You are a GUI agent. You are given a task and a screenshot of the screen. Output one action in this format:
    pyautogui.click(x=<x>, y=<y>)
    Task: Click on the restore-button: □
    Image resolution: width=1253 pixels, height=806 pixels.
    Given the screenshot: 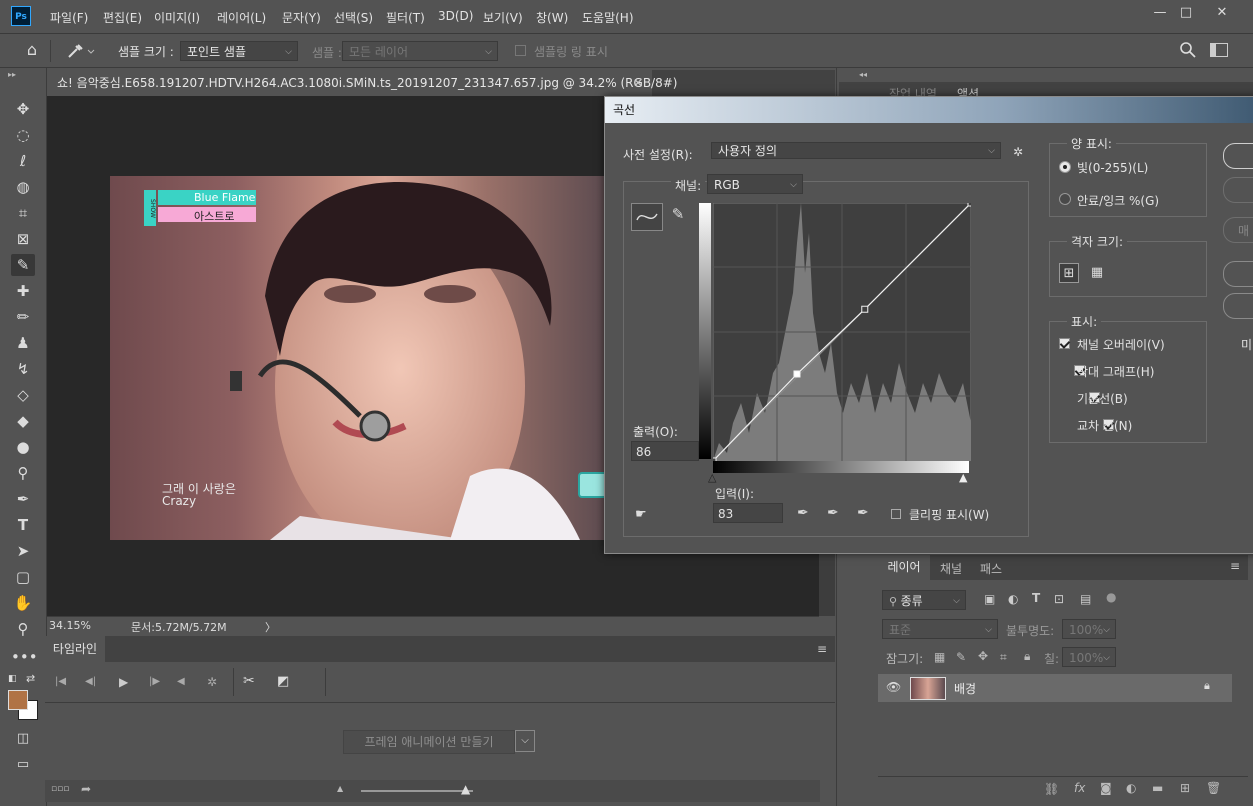 What is the action you would take?
    pyautogui.click(x=1186, y=13)
    